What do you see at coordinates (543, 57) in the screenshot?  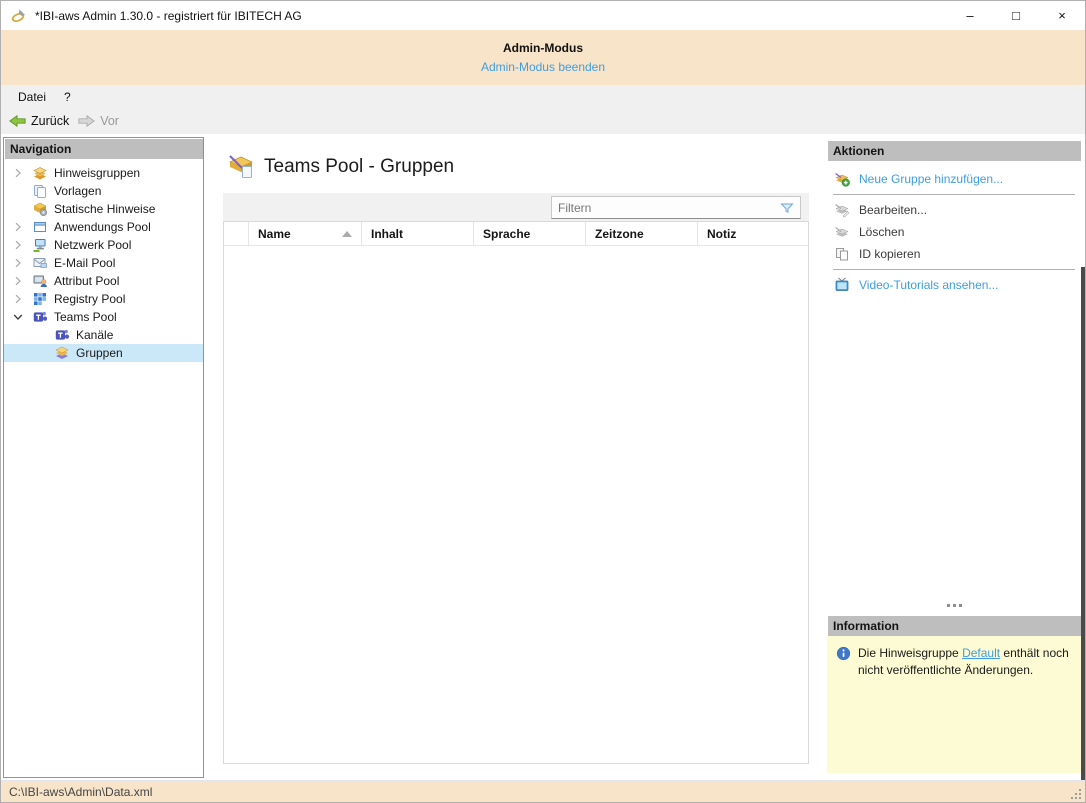 I see `admin-mode-banner: Admin-Modus Admin-Modus beenden` at bounding box center [543, 57].